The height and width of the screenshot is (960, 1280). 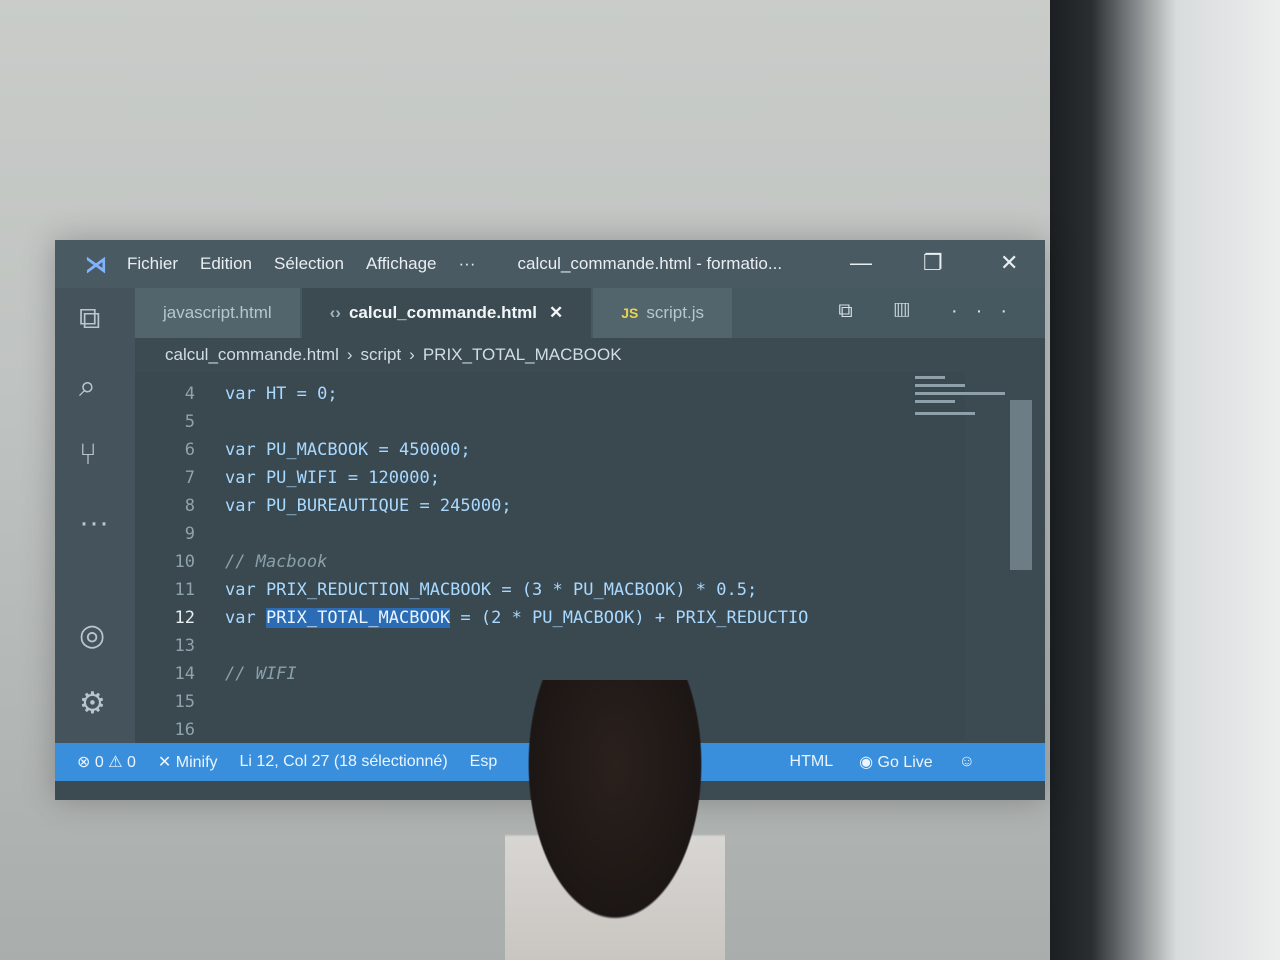 I want to click on menu-edition: Edition, so click(x=226, y=264).